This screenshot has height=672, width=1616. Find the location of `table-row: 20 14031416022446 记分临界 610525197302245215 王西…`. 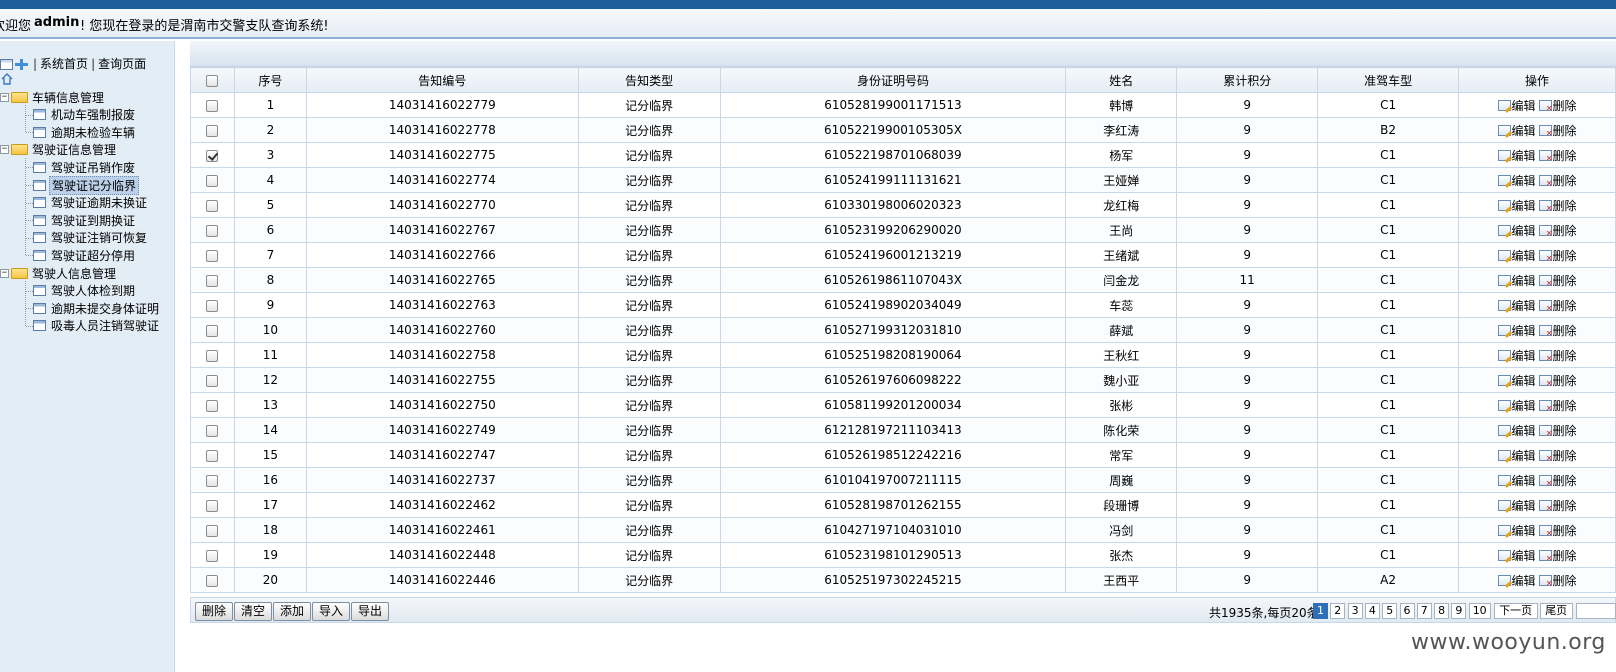

table-row: 20 14031416022446 记分临界 610525197302245215 王西… is located at coordinates (903, 580).